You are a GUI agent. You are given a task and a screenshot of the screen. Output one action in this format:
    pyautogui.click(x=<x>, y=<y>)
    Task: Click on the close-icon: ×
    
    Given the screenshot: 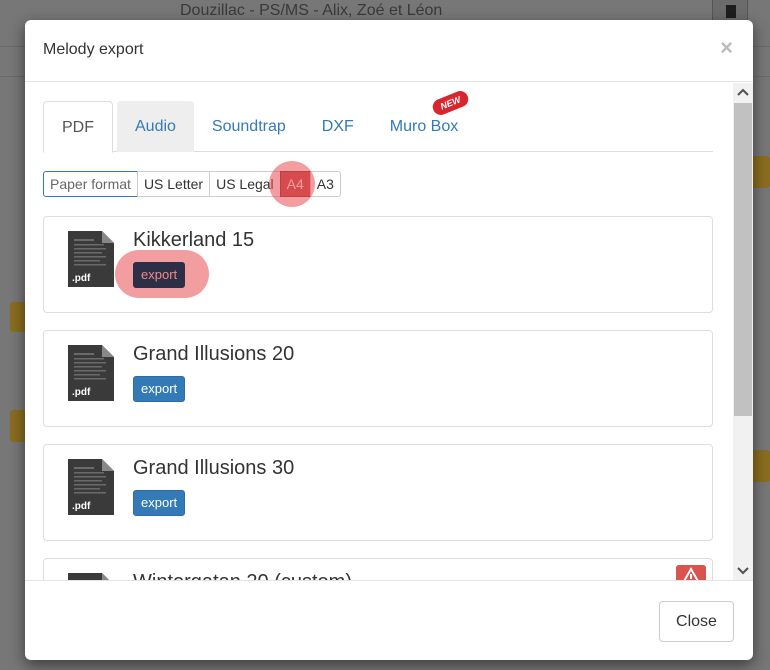 What is the action you would take?
    pyautogui.click(x=726, y=48)
    